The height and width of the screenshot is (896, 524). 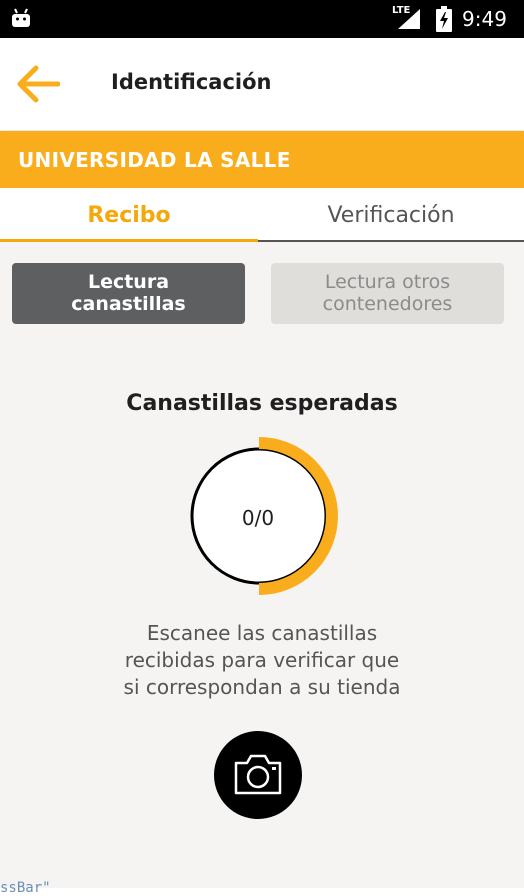 I want to click on bottom-strip, so click(x=262, y=893).